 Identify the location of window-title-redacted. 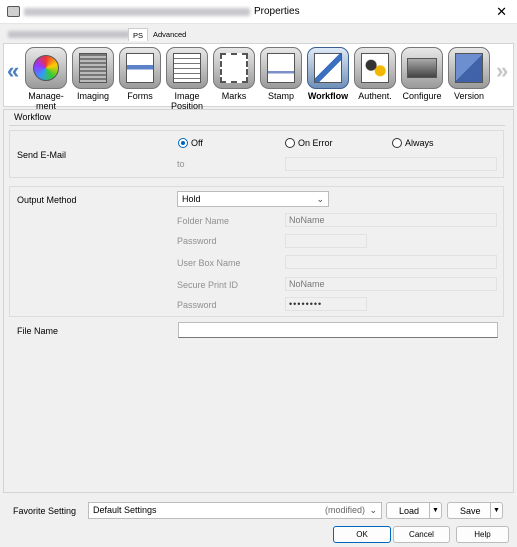
(137, 12).